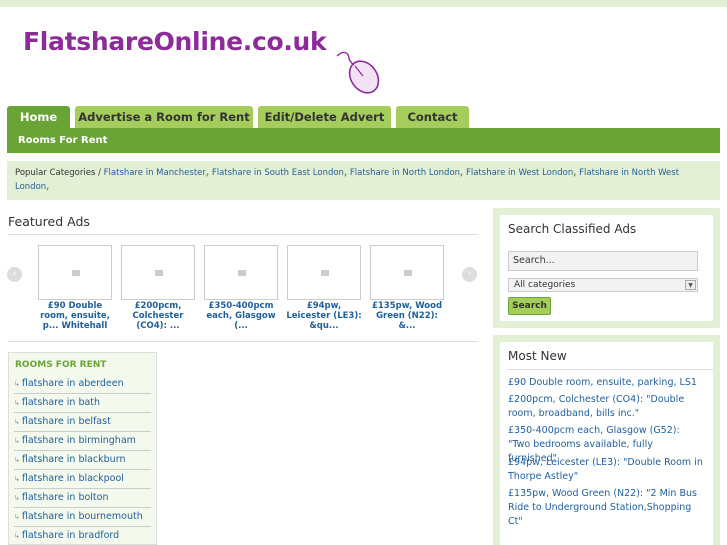 This screenshot has width=727, height=545. Describe the element at coordinates (358, 72) in the screenshot. I see `mouse-icon` at that location.